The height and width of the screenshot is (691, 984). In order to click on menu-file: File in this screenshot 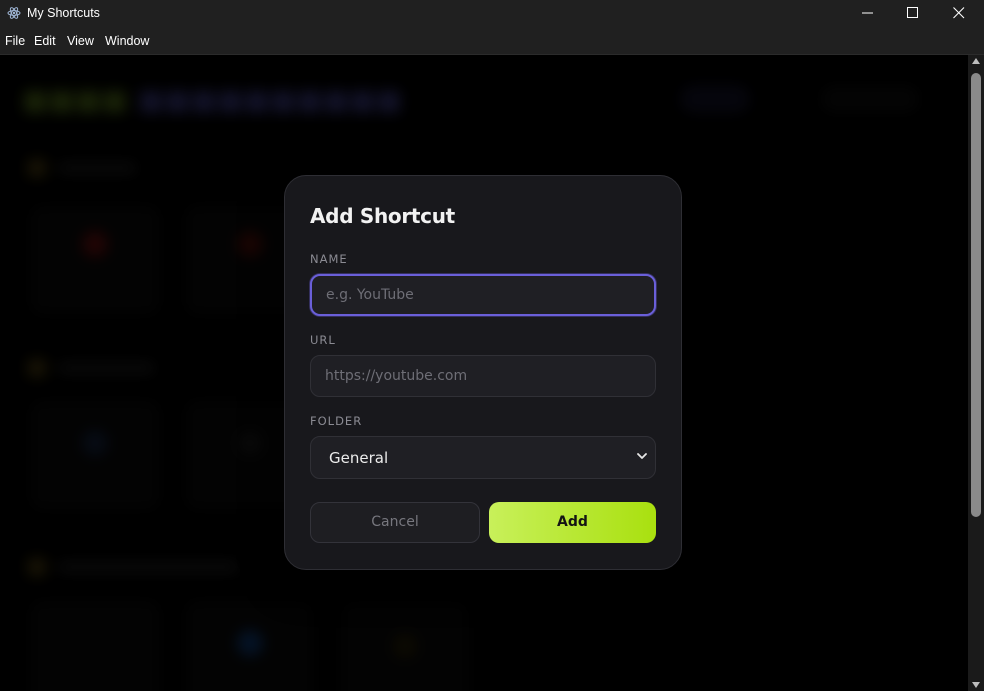, I will do `click(15, 41)`.